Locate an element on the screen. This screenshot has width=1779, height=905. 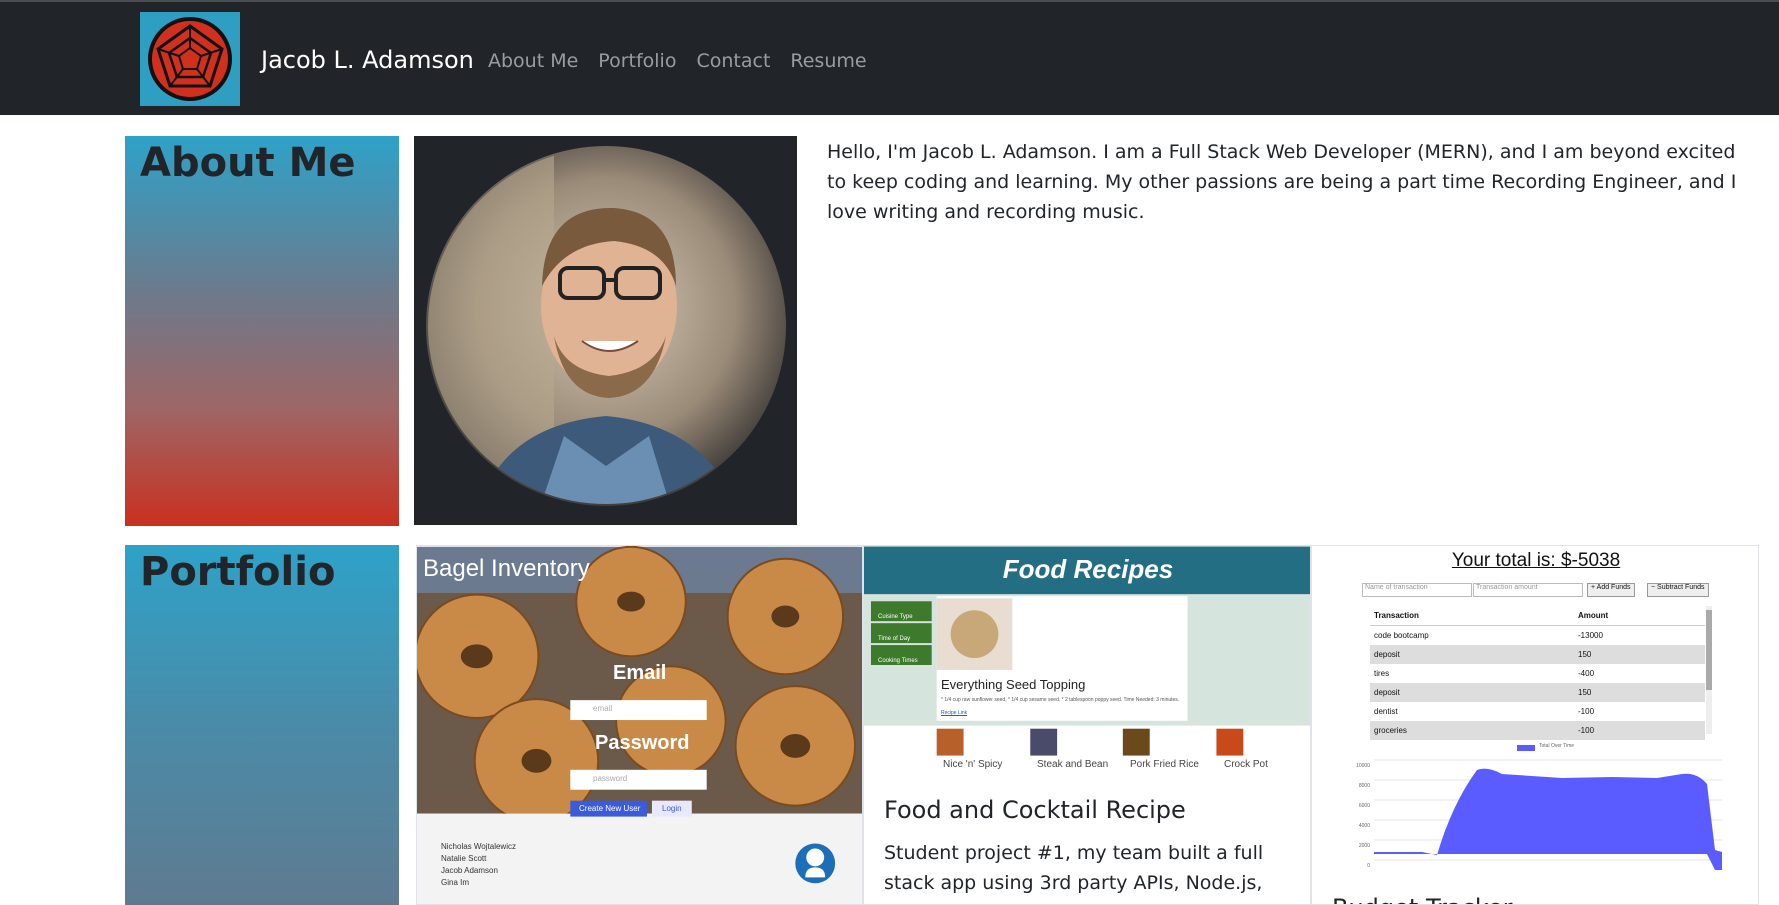
table-cell: groceries is located at coordinates (1390, 730).